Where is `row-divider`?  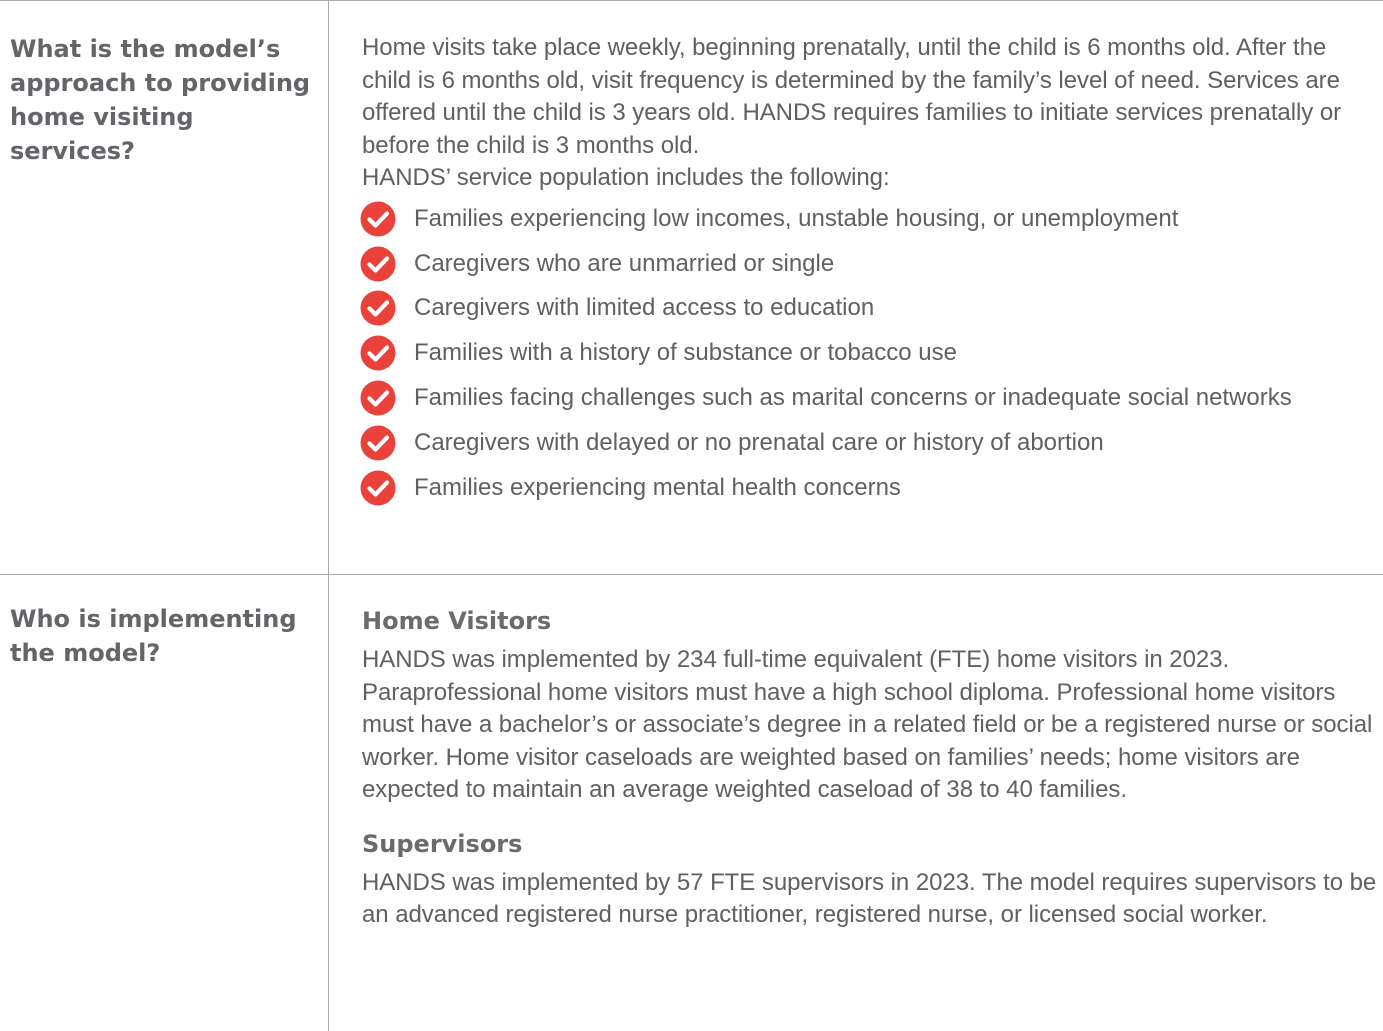
row-divider is located at coordinates (691, 574).